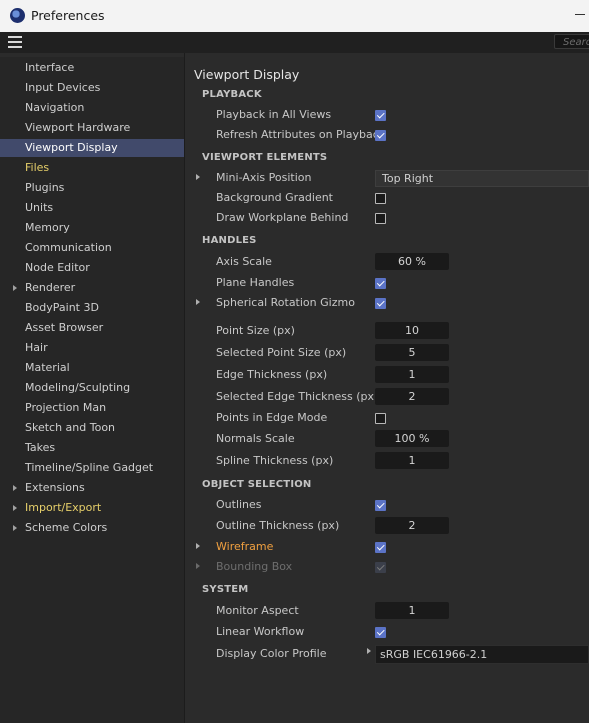  I want to click on refresh-attributes-checkbox, so click(380, 135).